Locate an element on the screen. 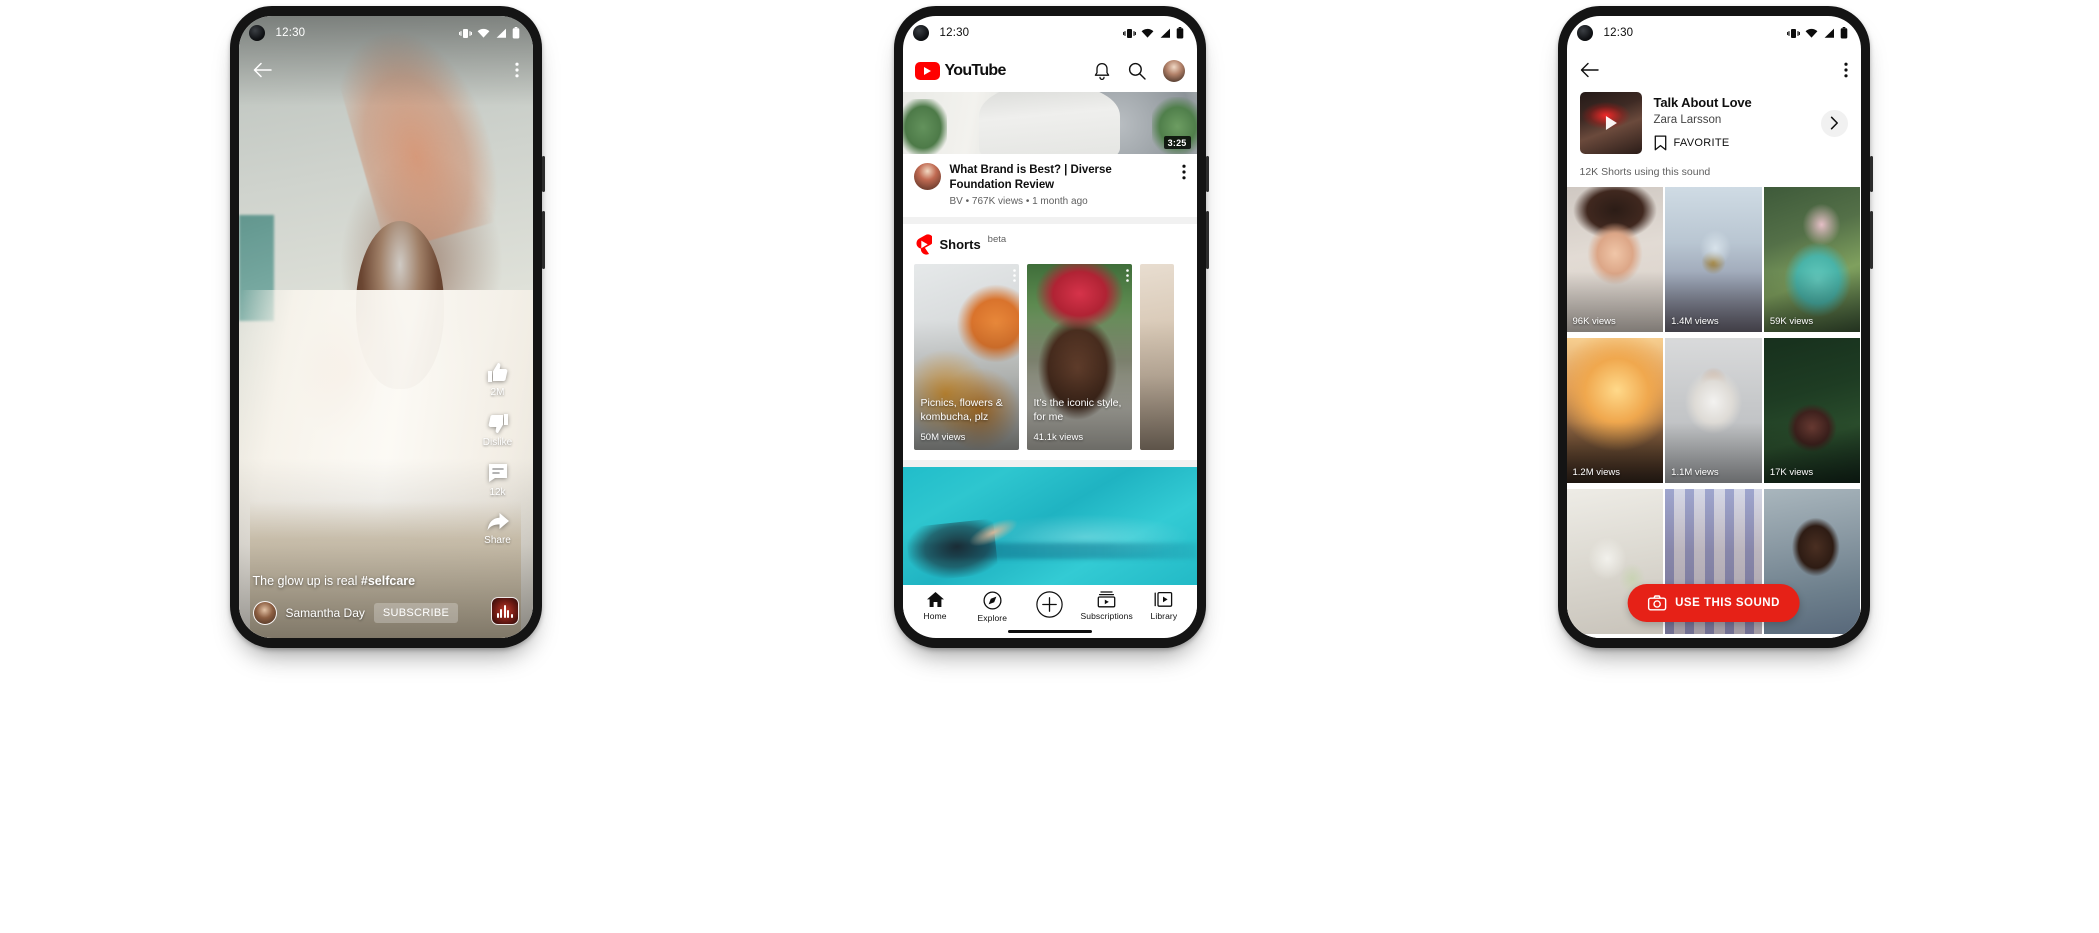 The width and height of the screenshot is (2099, 933). sound-artist: Zara Larsson is located at coordinates (1687, 120).